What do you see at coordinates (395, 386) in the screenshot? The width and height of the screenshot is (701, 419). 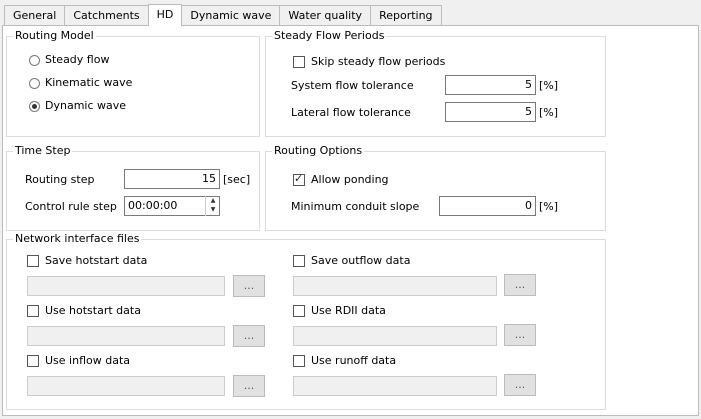 I see `use-runoff-path` at bounding box center [395, 386].